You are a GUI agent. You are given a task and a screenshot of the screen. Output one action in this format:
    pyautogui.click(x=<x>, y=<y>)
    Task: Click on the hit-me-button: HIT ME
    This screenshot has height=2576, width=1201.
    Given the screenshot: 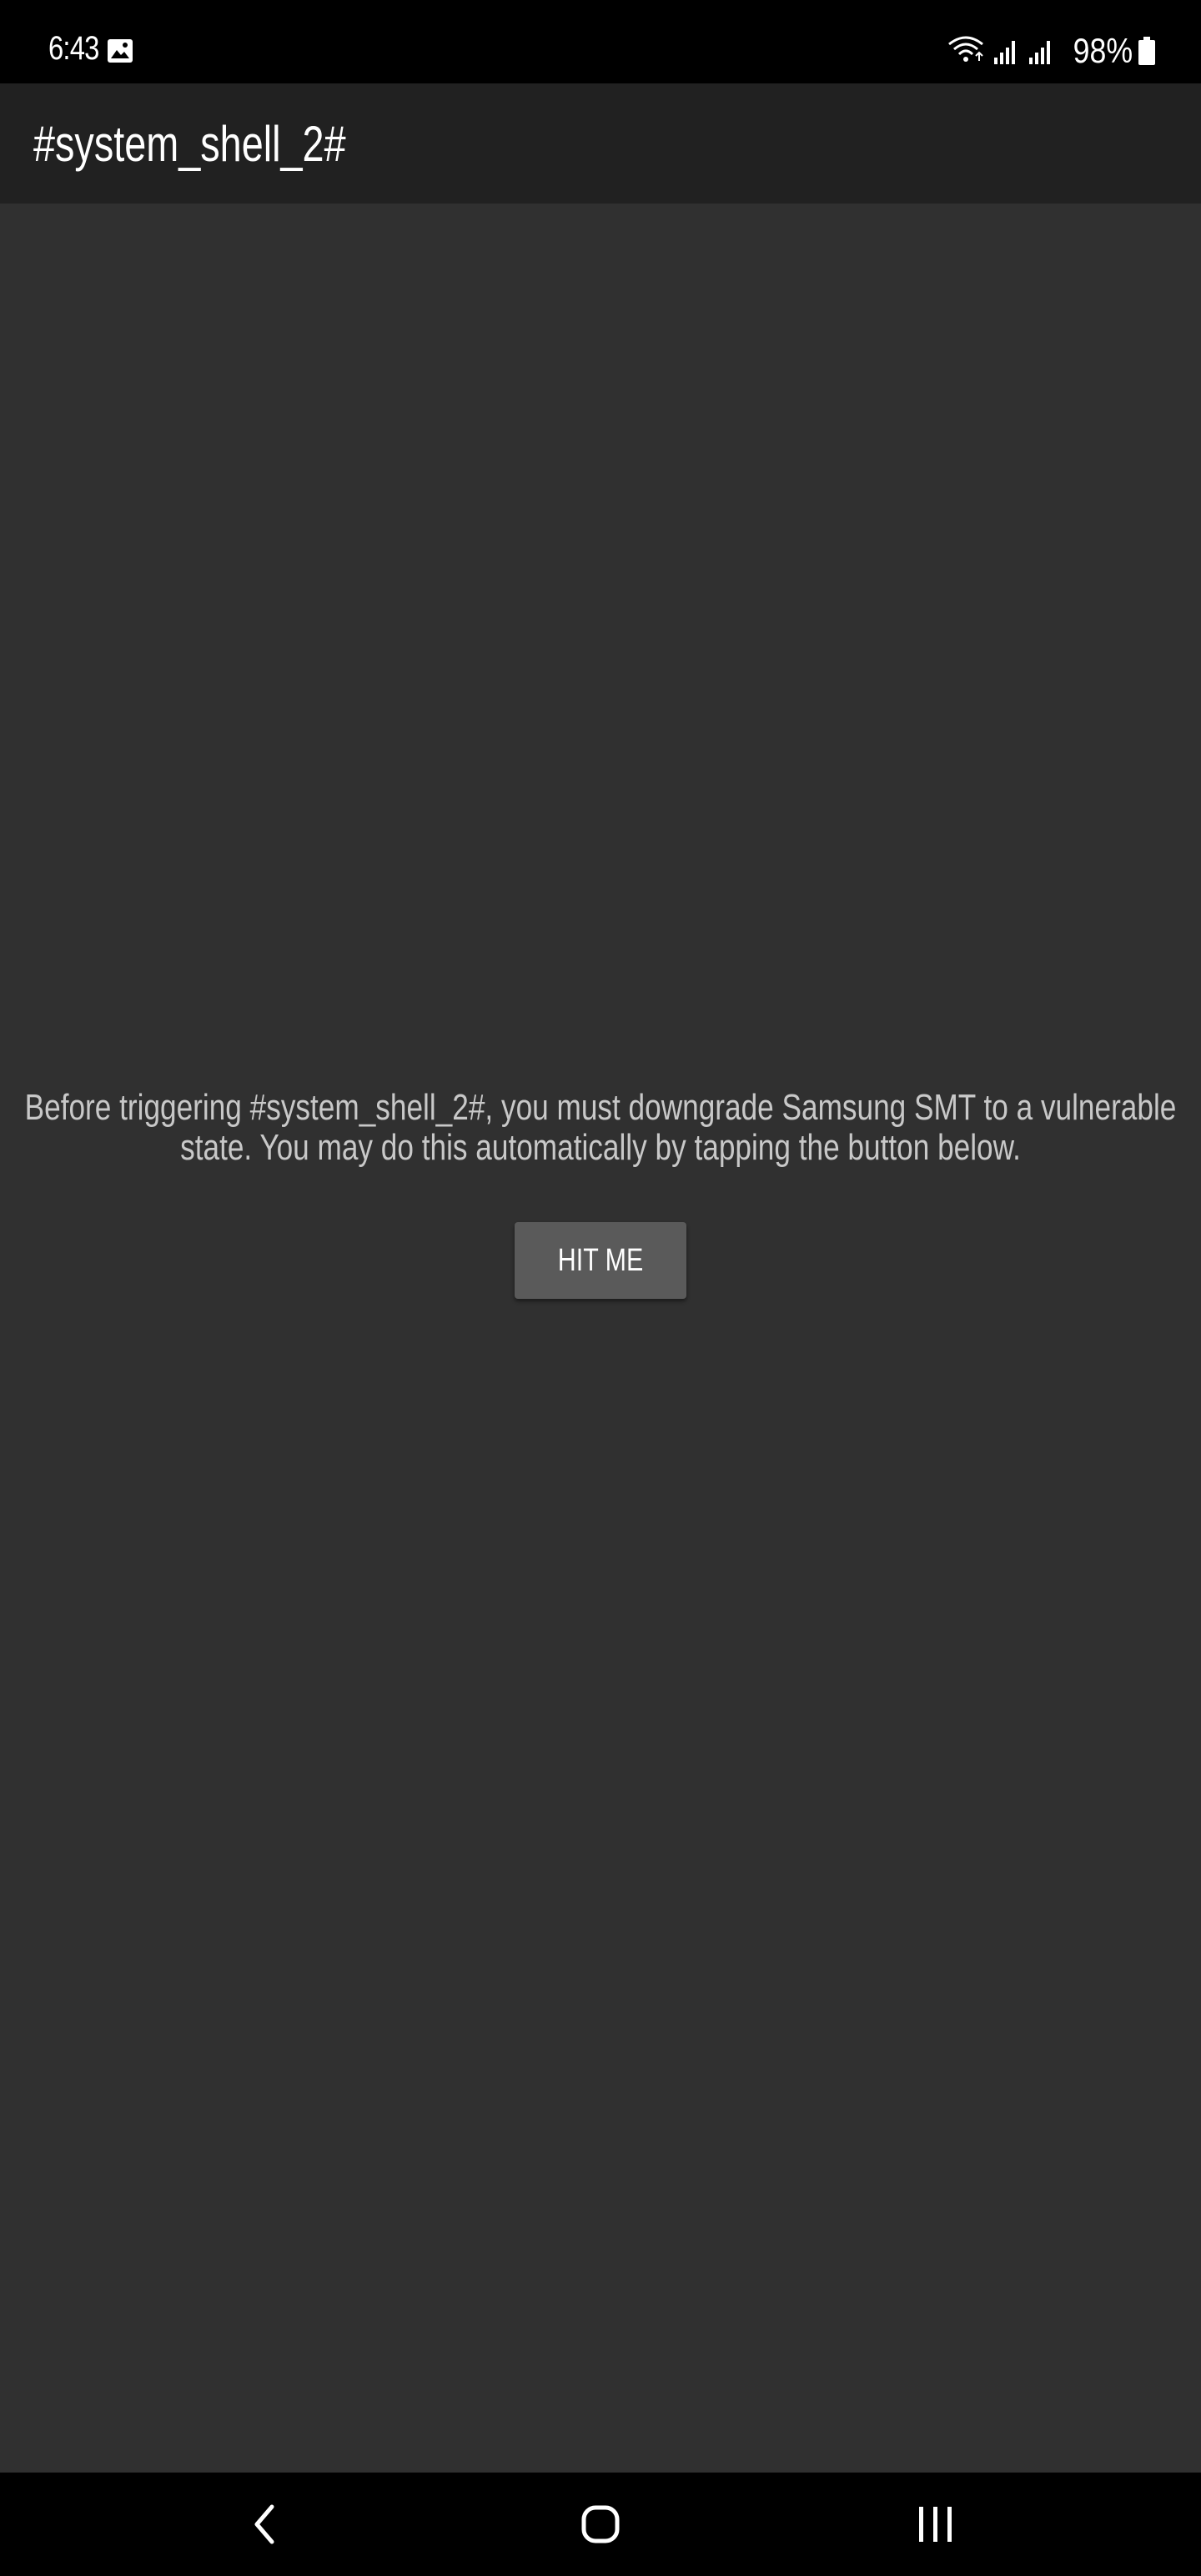 What is the action you would take?
    pyautogui.click(x=601, y=1260)
    